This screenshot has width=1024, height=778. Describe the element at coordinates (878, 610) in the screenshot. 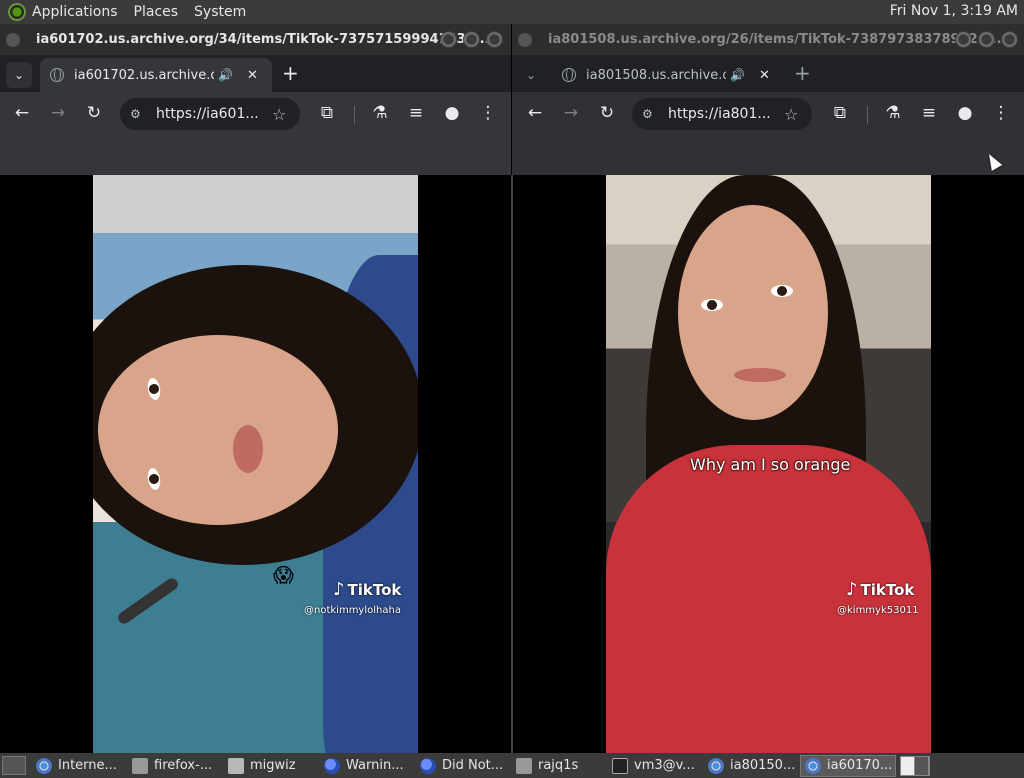

I see `tiktok-handle: @kimmyk53011` at that location.